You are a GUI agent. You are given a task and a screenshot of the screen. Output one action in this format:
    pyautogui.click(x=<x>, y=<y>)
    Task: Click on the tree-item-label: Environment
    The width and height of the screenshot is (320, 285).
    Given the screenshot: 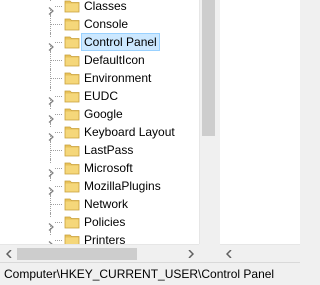 What is the action you would take?
    pyautogui.click(x=118, y=78)
    